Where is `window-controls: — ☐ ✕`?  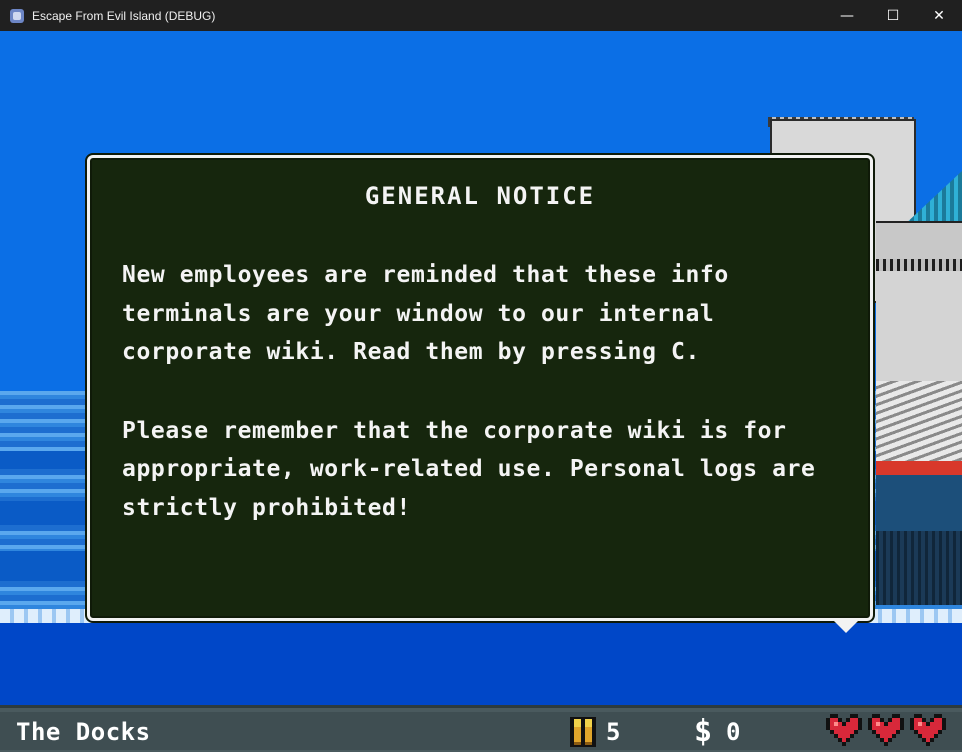 window-controls: — ☐ ✕ is located at coordinates (893, 15).